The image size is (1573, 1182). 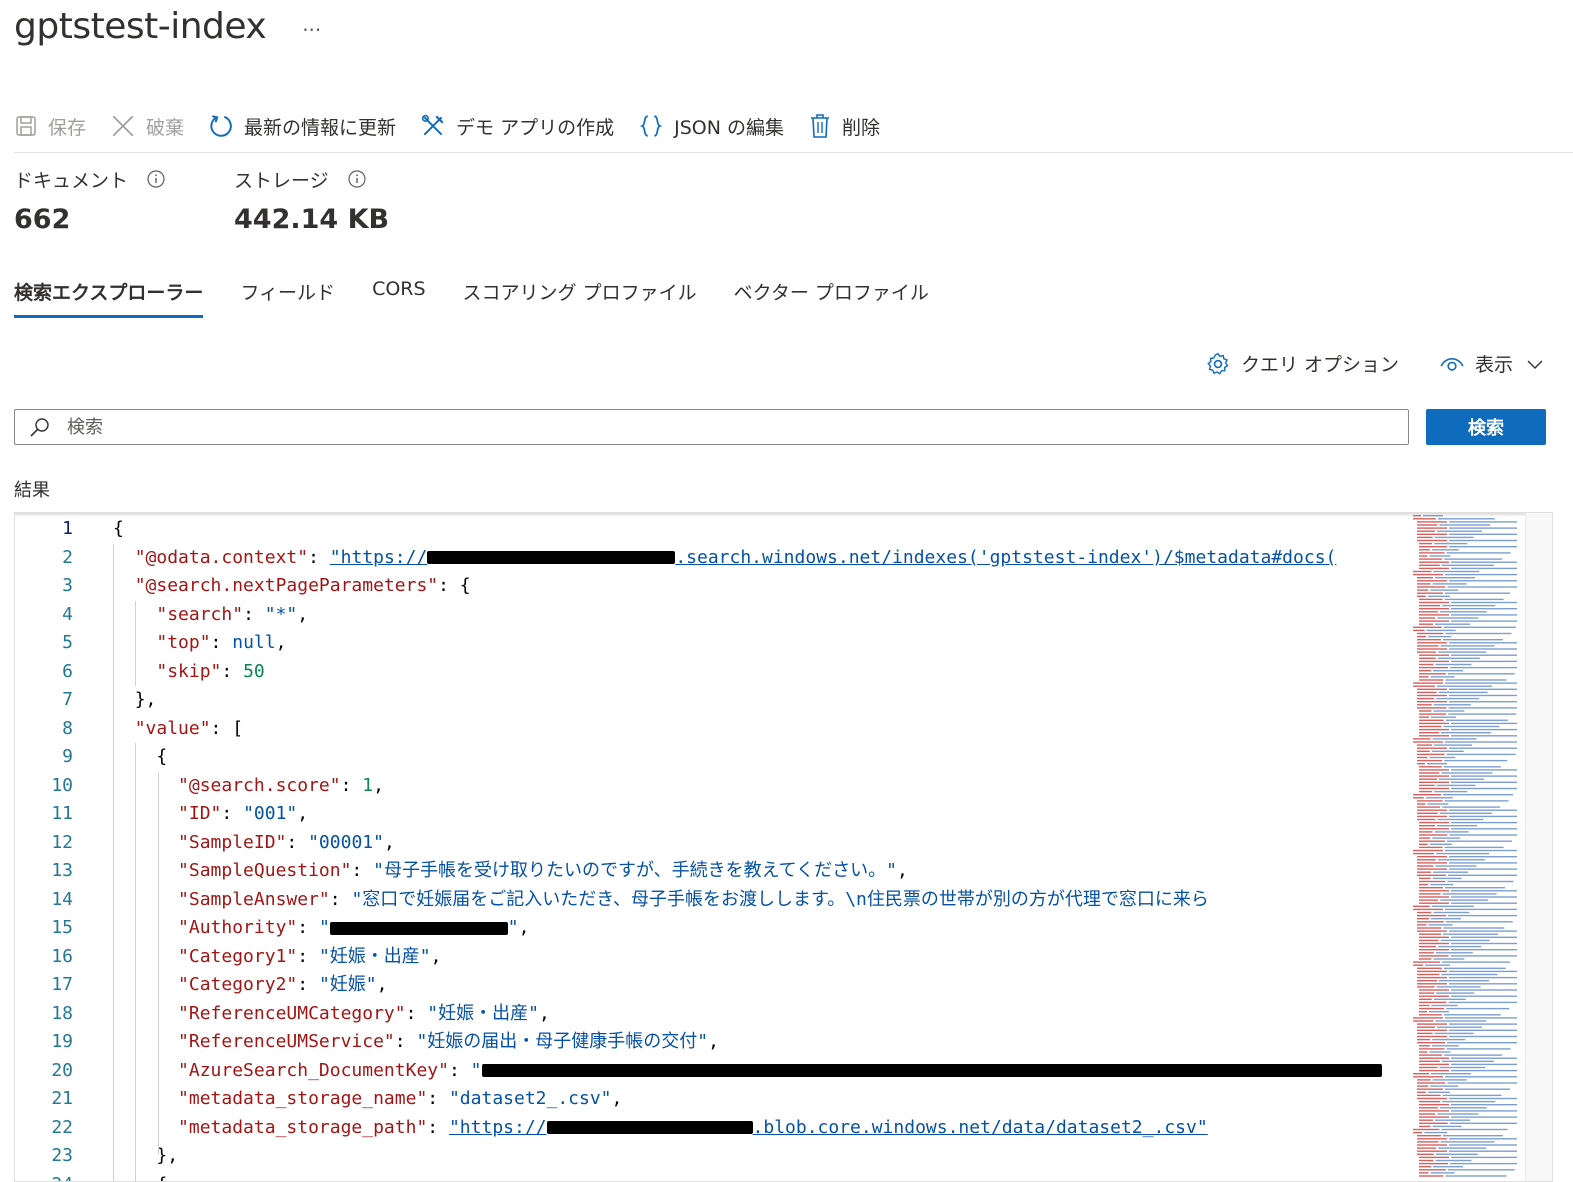 What do you see at coordinates (147, 126) in the screenshot?
I see `discard-button: 破棄` at bounding box center [147, 126].